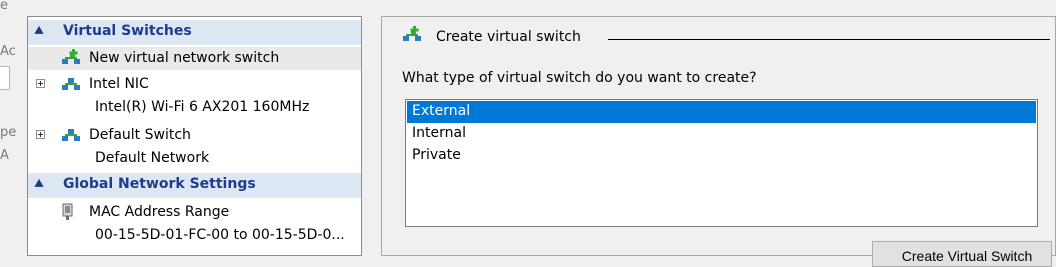 This screenshot has width=1056, height=267. Describe the element at coordinates (4, 155) in the screenshot. I see `background-text: A` at that location.